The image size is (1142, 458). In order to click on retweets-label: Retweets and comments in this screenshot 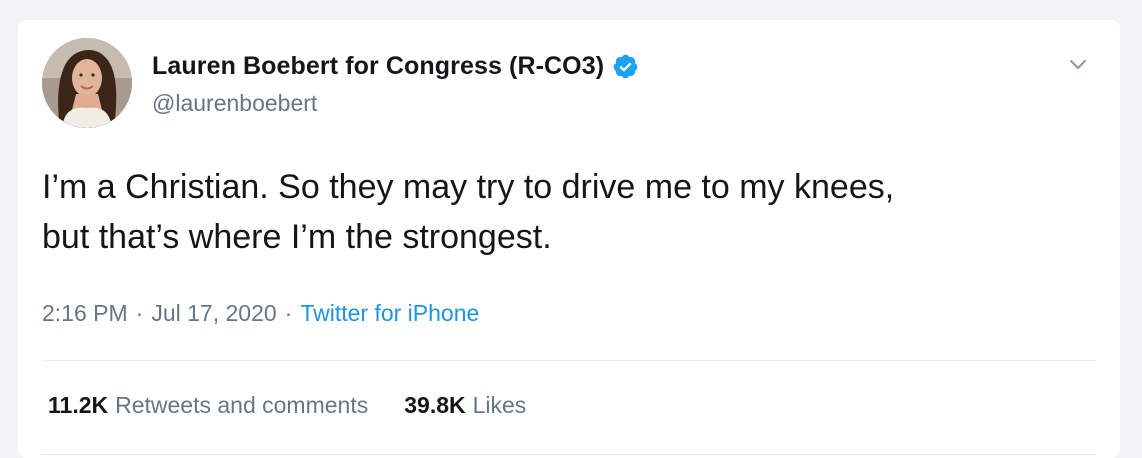, I will do `click(242, 405)`.